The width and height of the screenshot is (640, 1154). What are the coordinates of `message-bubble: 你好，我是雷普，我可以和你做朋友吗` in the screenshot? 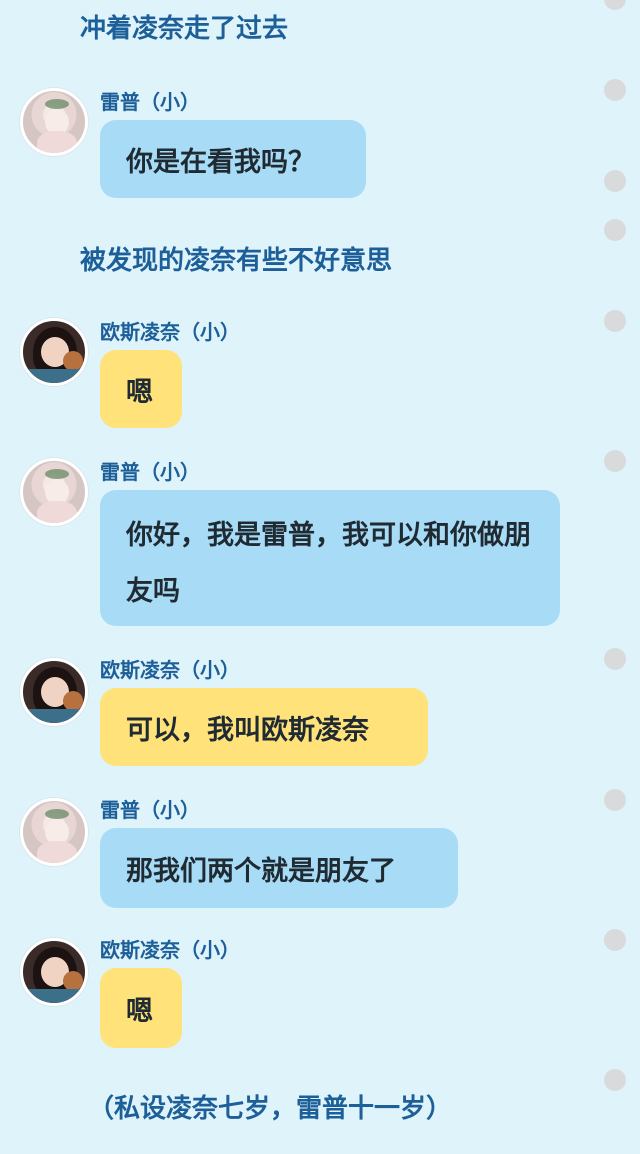 It's located at (330, 558).